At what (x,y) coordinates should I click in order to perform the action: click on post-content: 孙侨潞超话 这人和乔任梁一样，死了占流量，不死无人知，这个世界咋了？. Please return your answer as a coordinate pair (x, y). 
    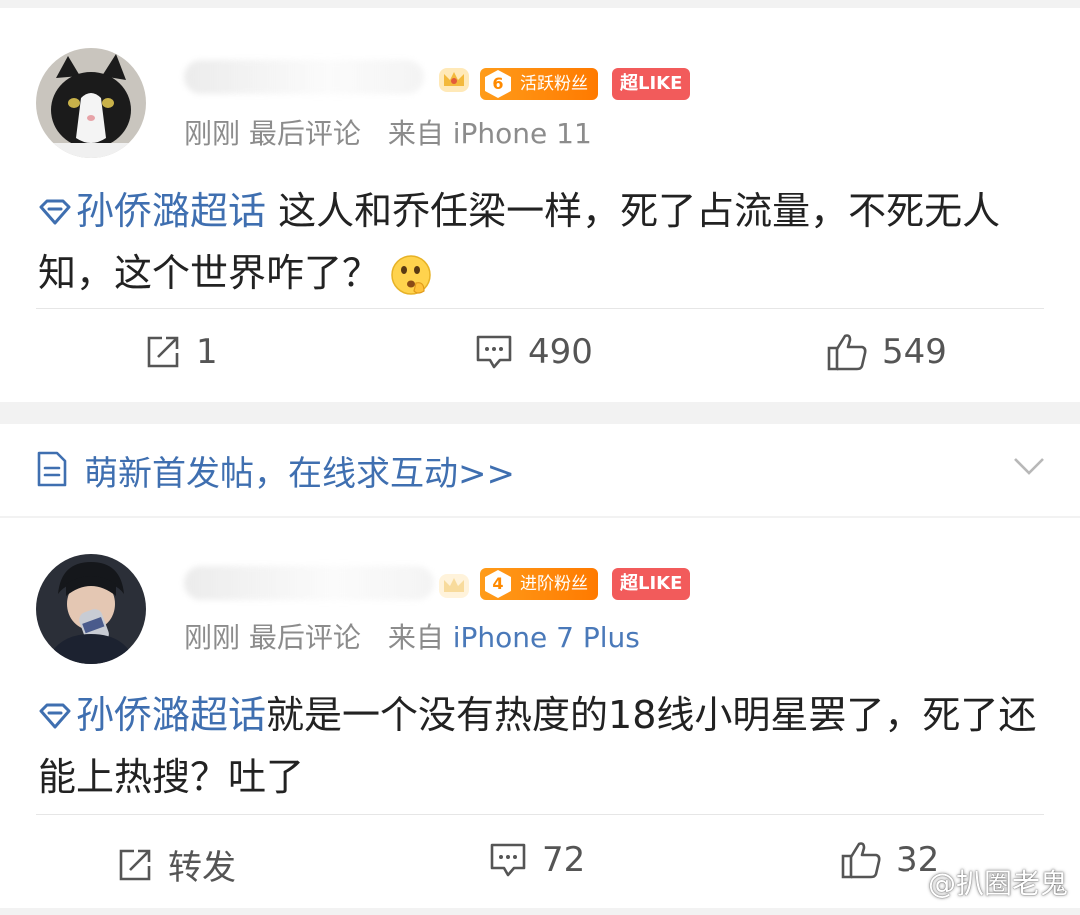
    Looking at the image, I should click on (543, 242).